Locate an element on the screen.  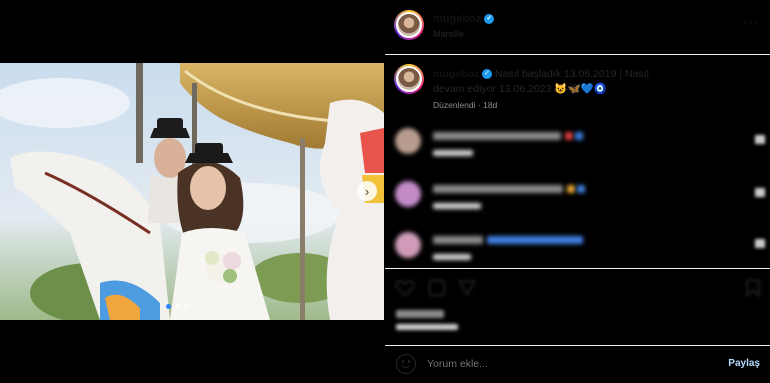
caption-username: mugeboz is located at coordinates (456, 74).